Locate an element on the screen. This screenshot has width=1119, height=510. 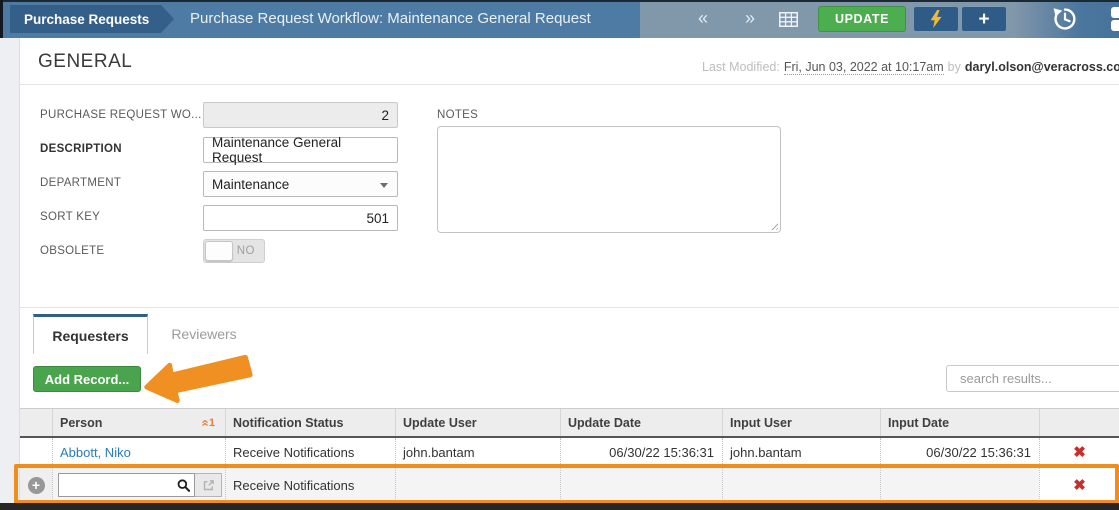
person-lookup is located at coordinates (141, 485).